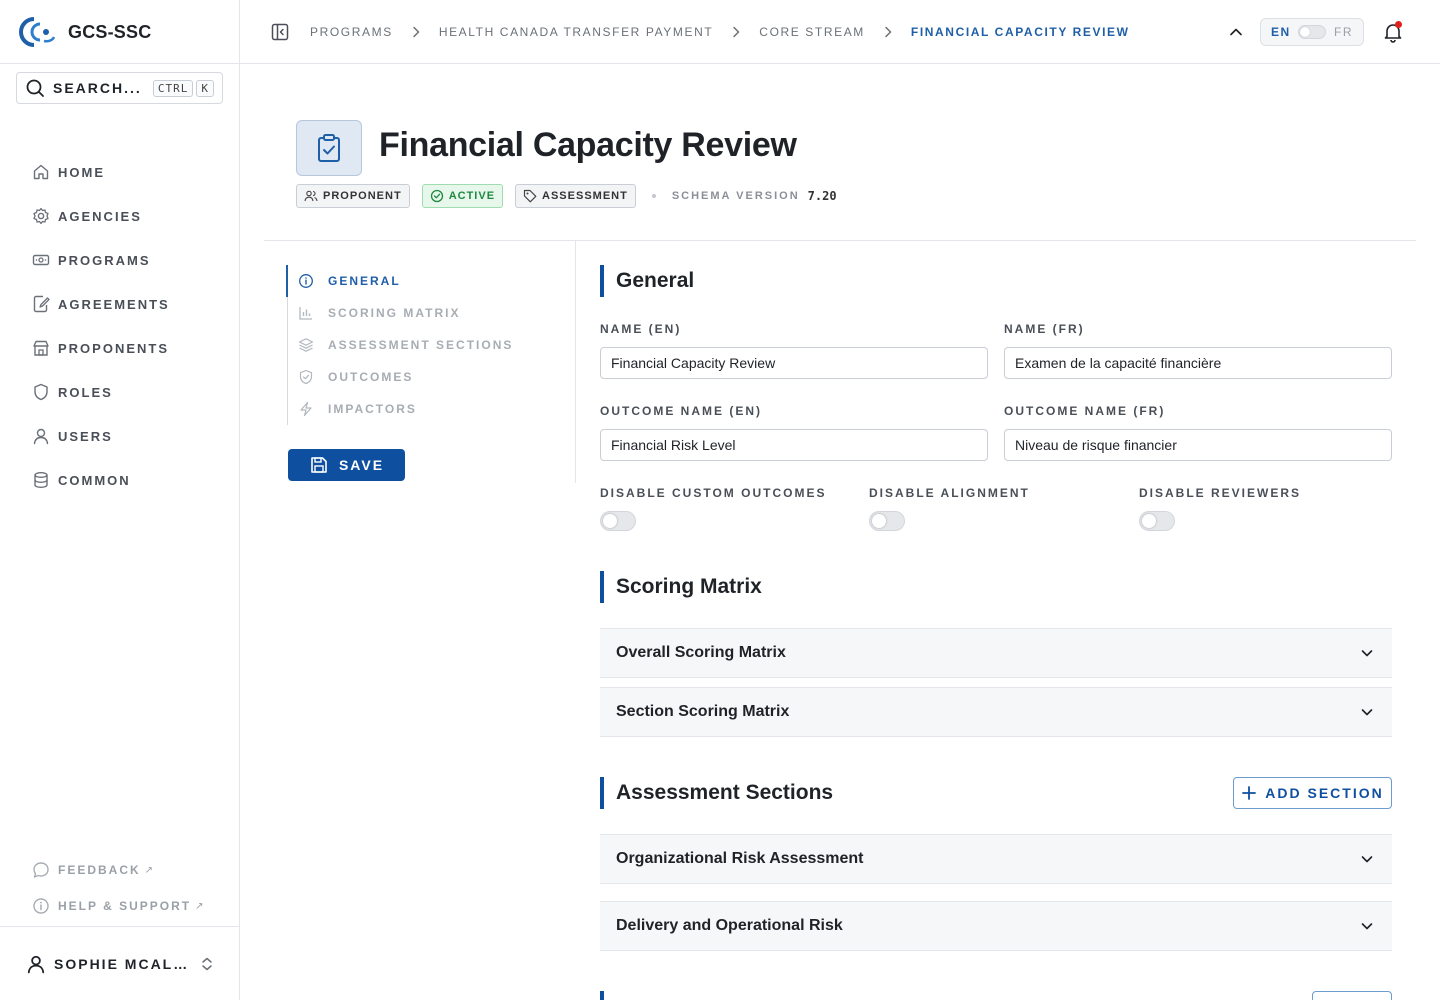 This screenshot has width=1440, height=1000. What do you see at coordinates (280, 32) in the screenshot?
I see `sidebar-toggle-icon` at bounding box center [280, 32].